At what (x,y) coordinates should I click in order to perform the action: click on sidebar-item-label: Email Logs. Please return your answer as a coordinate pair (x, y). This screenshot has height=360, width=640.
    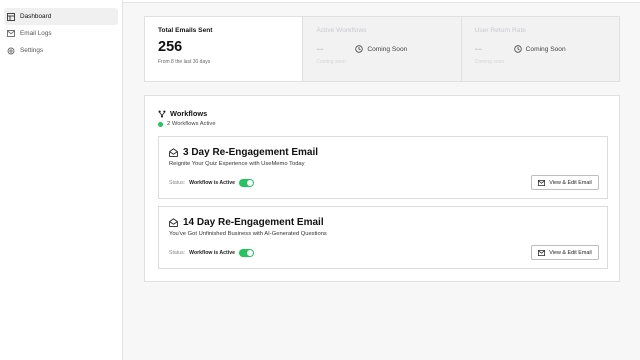
    Looking at the image, I should click on (36, 33).